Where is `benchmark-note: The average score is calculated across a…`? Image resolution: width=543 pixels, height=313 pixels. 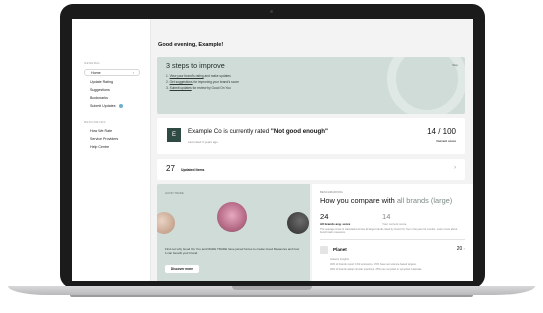 benchmark-note: The average score is calculated across a… is located at coordinates (389, 231).